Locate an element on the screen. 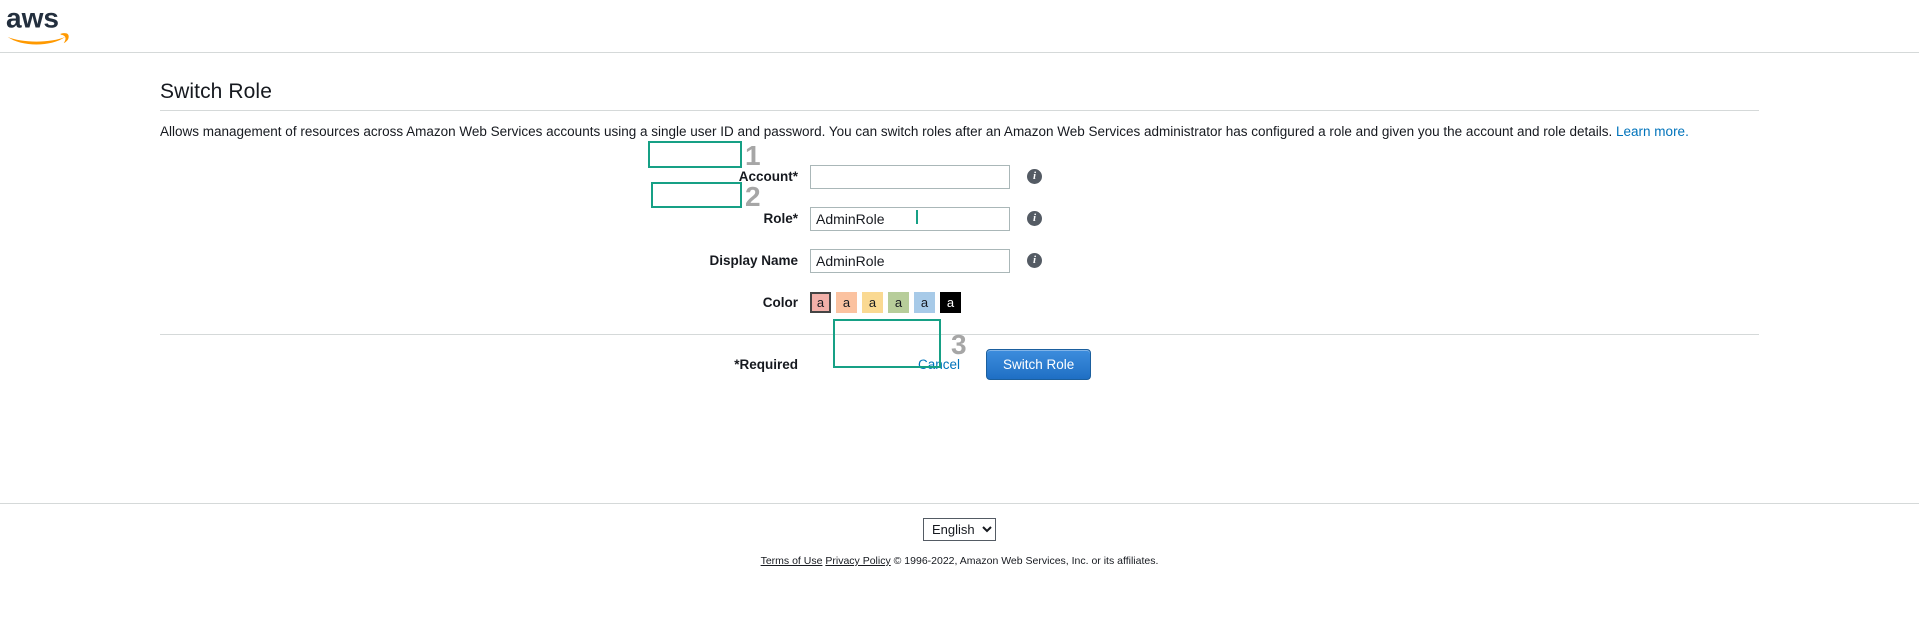 The height and width of the screenshot is (628, 1919). aws-logo: aws is located at coordinates (45, 26).